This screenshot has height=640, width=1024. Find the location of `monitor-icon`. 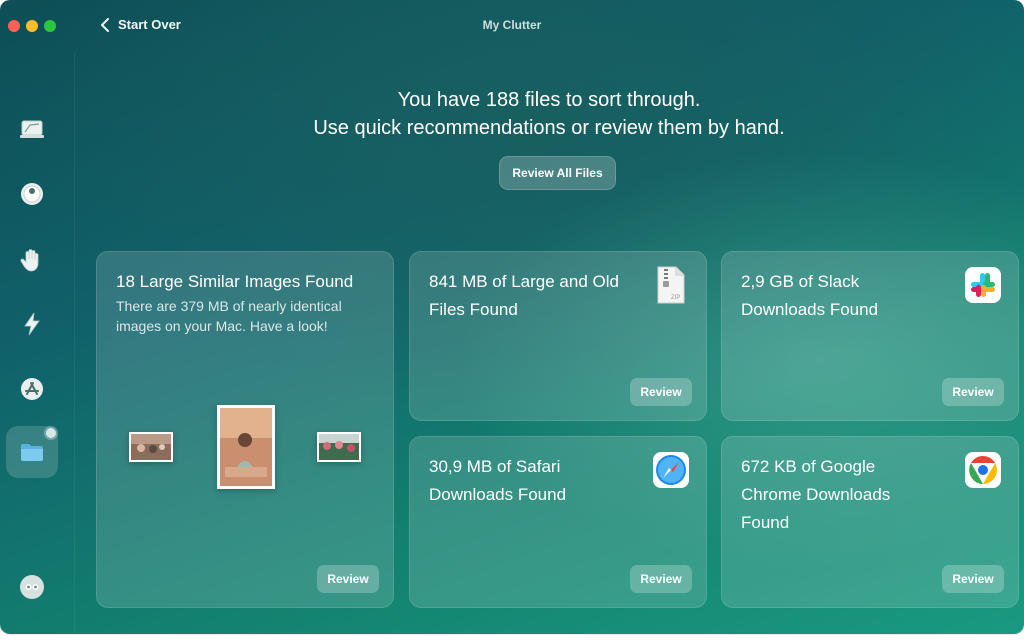

monitor-icon is located at coordinates (32, 129).